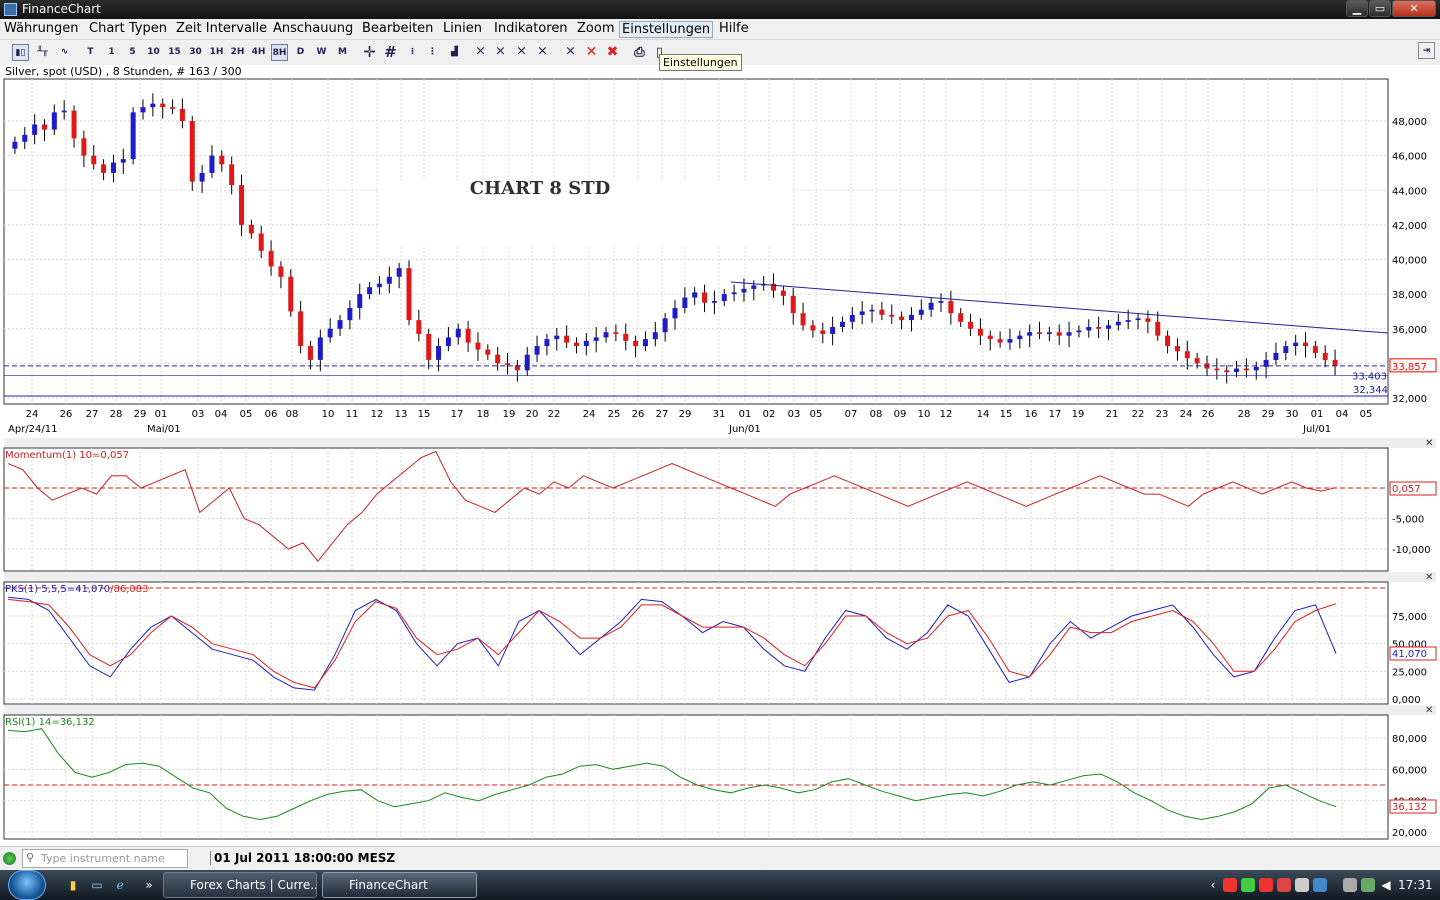  Describe the element at coordinates (132, 52) in the screenshot. I see `period-button-5: 5` at that location.